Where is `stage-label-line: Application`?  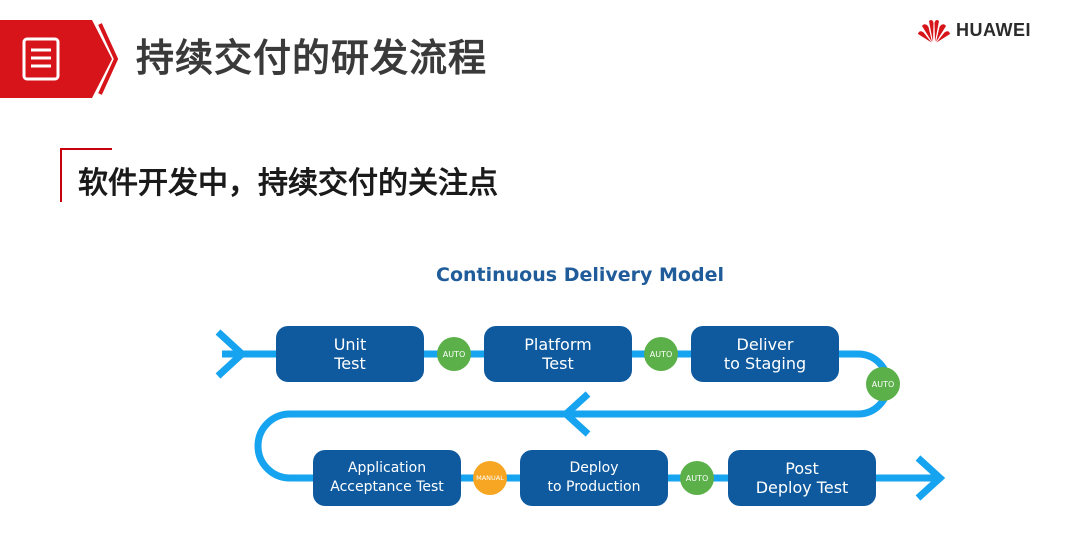
stage-label-line: Application is located at coordinates (387, 468).